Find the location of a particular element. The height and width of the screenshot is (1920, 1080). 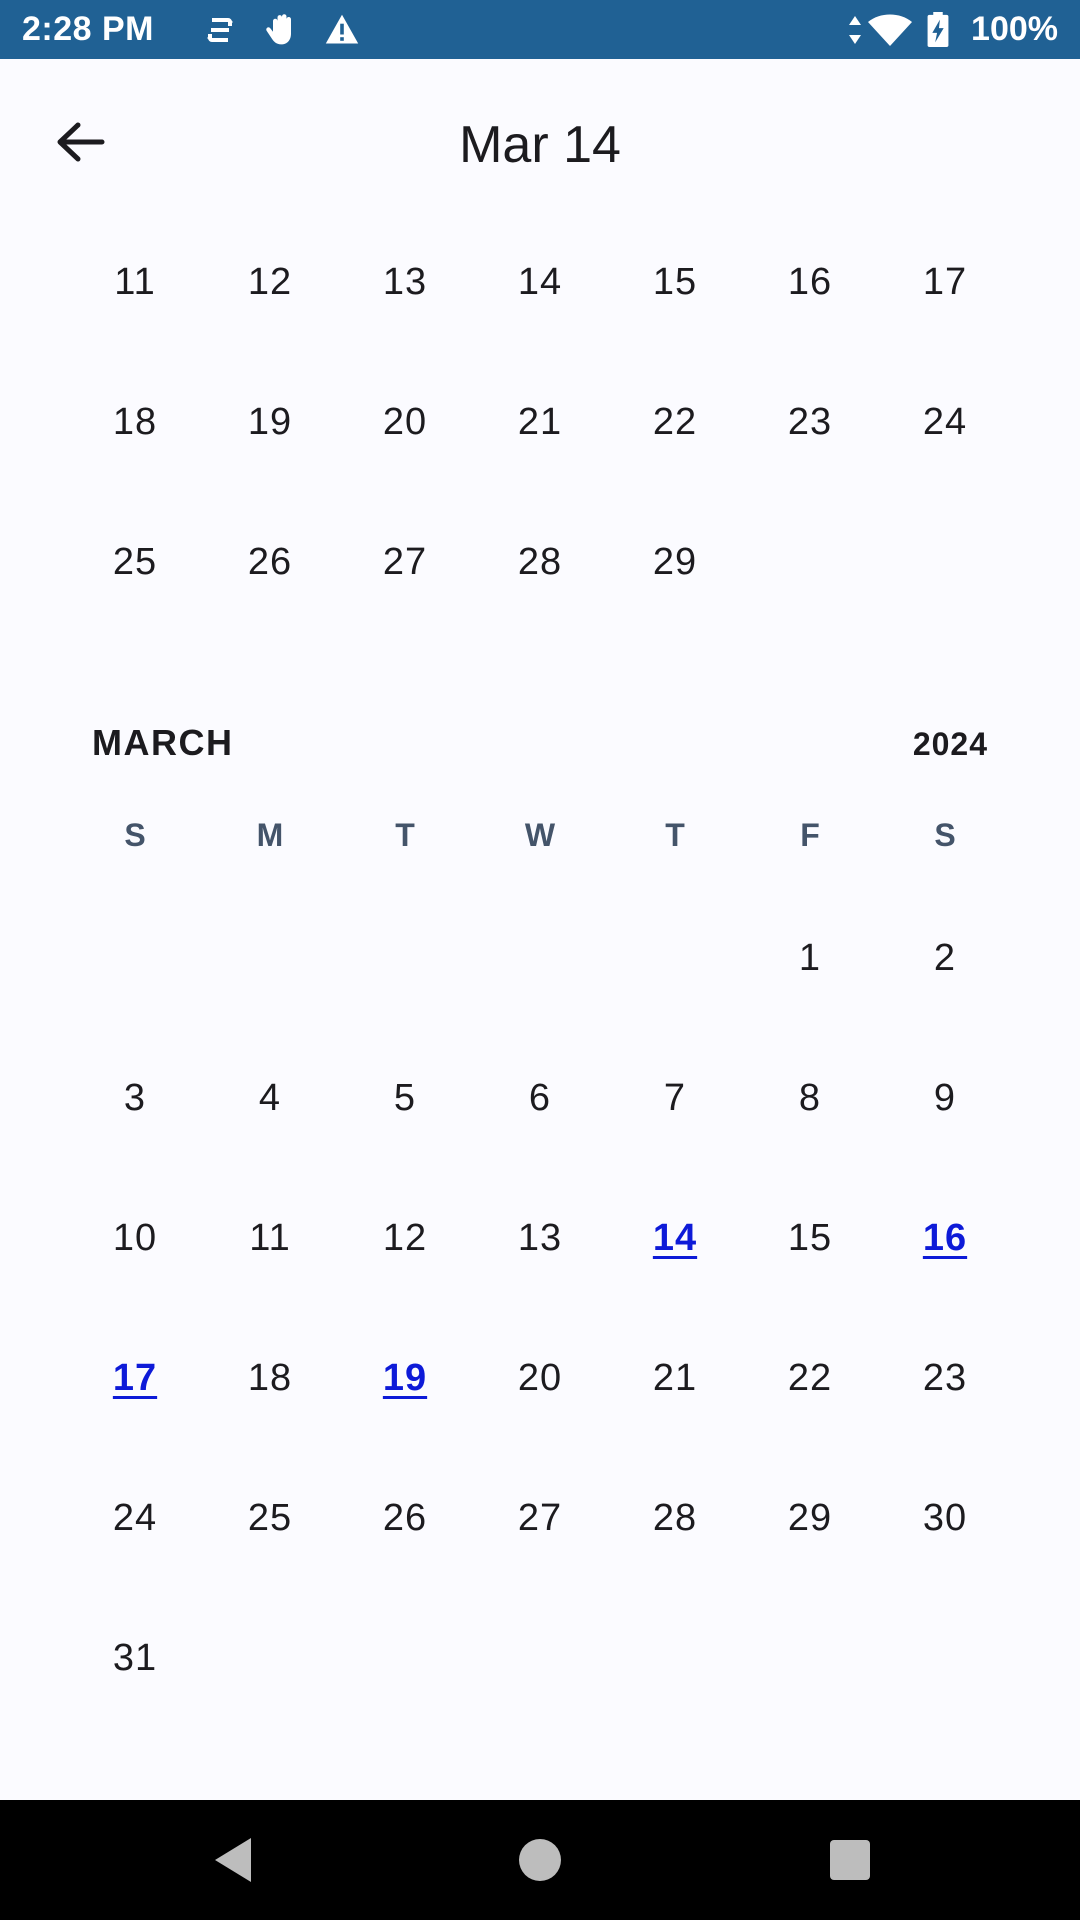

home-circle-icon is located at coordinates (540, 1860).